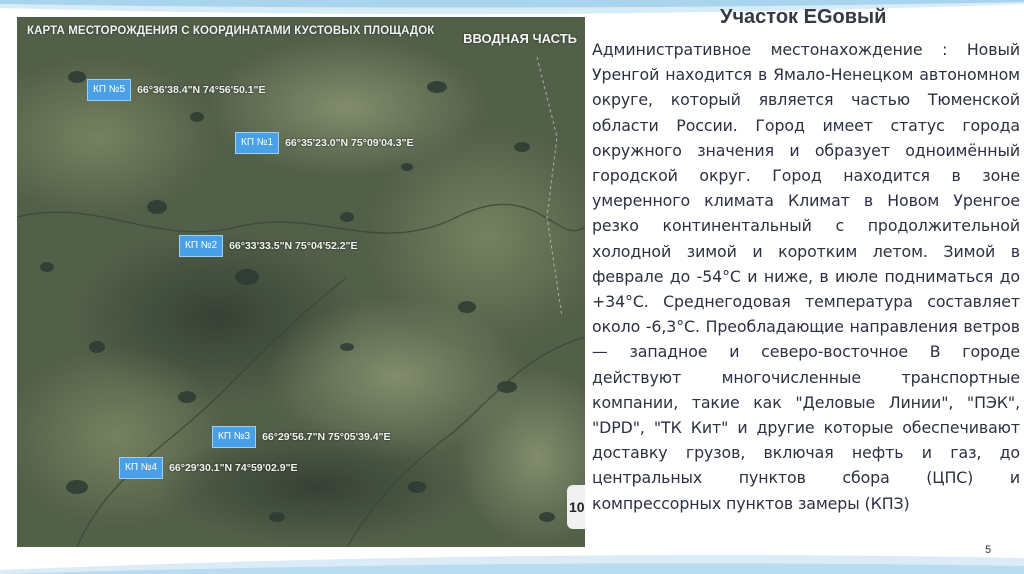 Image resolution: width=1024 pixels, height=574 pixels. I want to click on pad-2-marker: КП №2 66°33'33.5"N 75°04'52.2"E, so click(268, 246).